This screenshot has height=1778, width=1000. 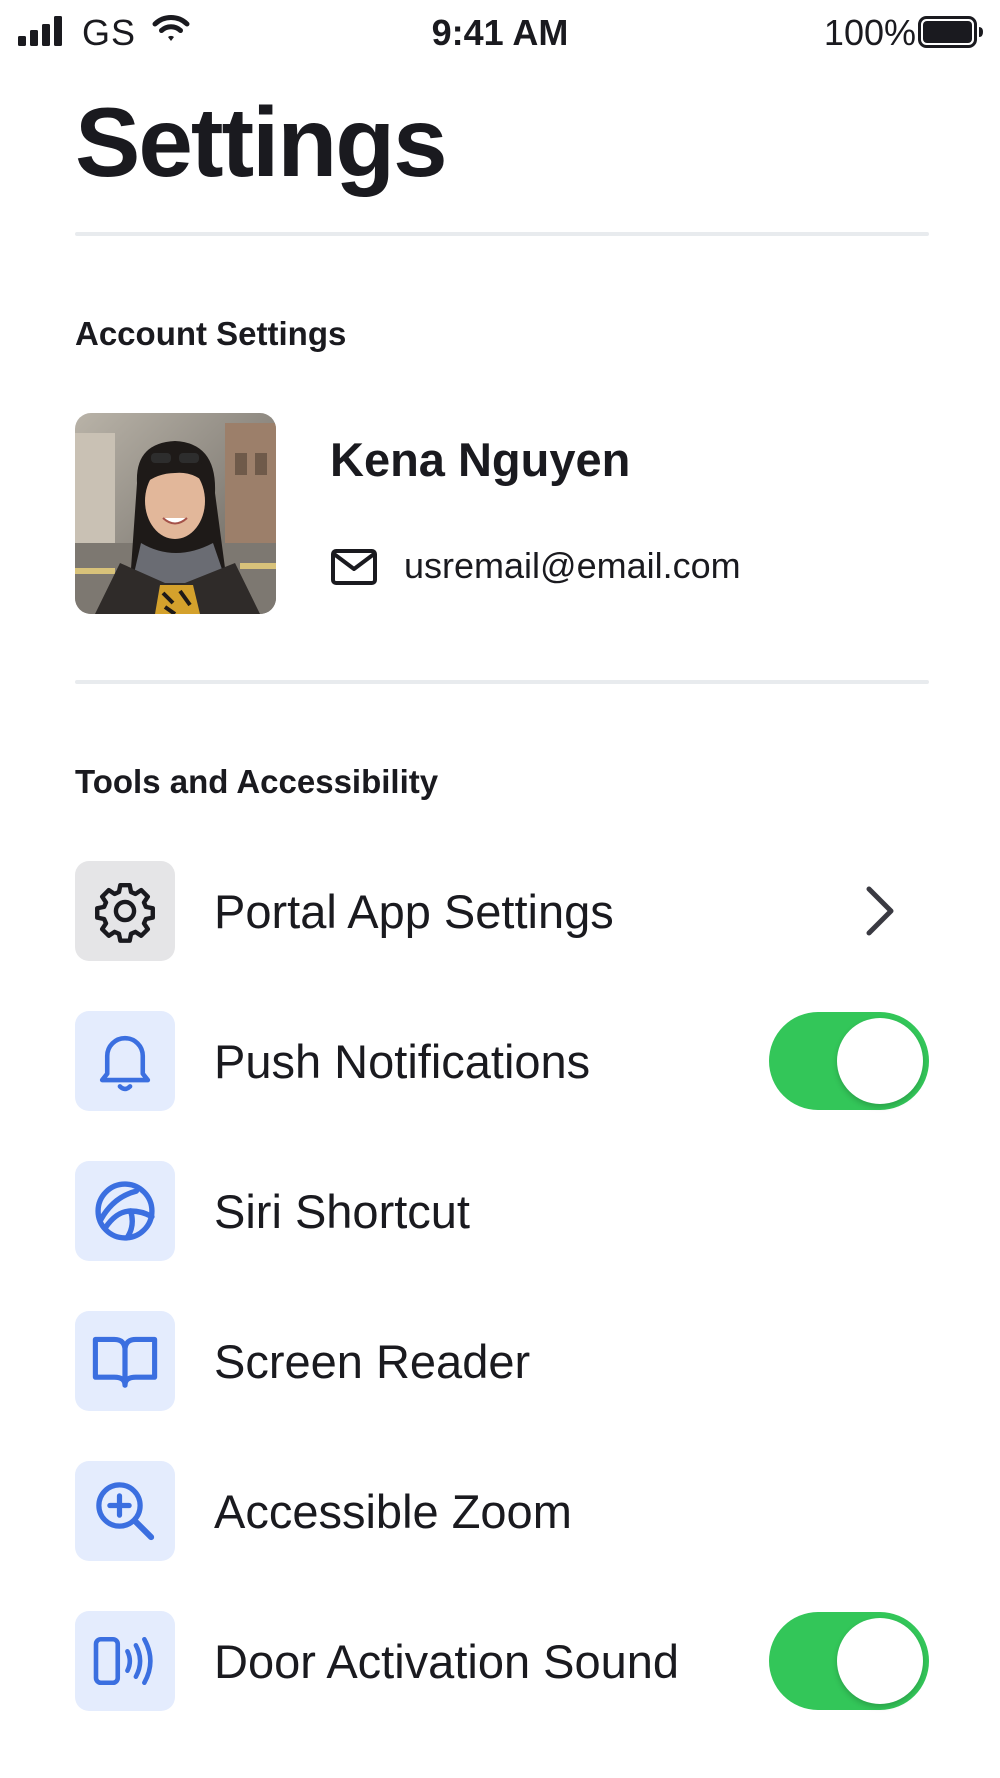 I want to click on screen-reader-icon-tile, so click(x=125, y=1361).